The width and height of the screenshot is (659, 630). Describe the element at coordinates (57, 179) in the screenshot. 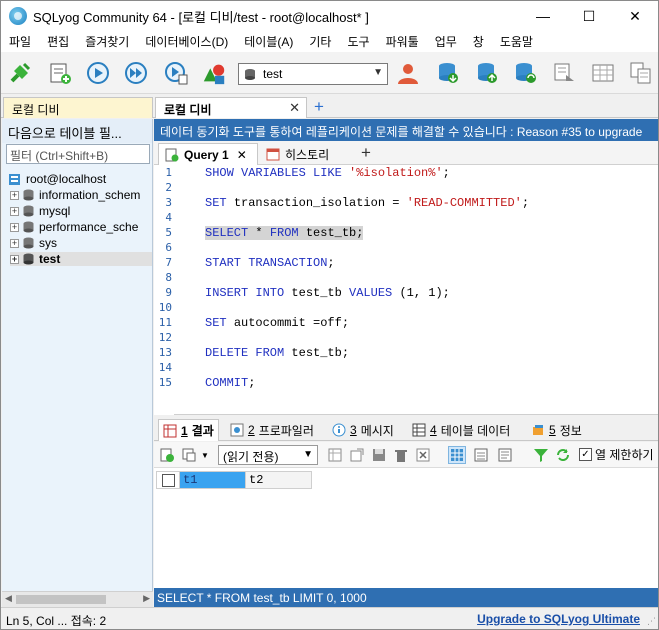

I see `tree-root-connection: root@localhost` at that location.